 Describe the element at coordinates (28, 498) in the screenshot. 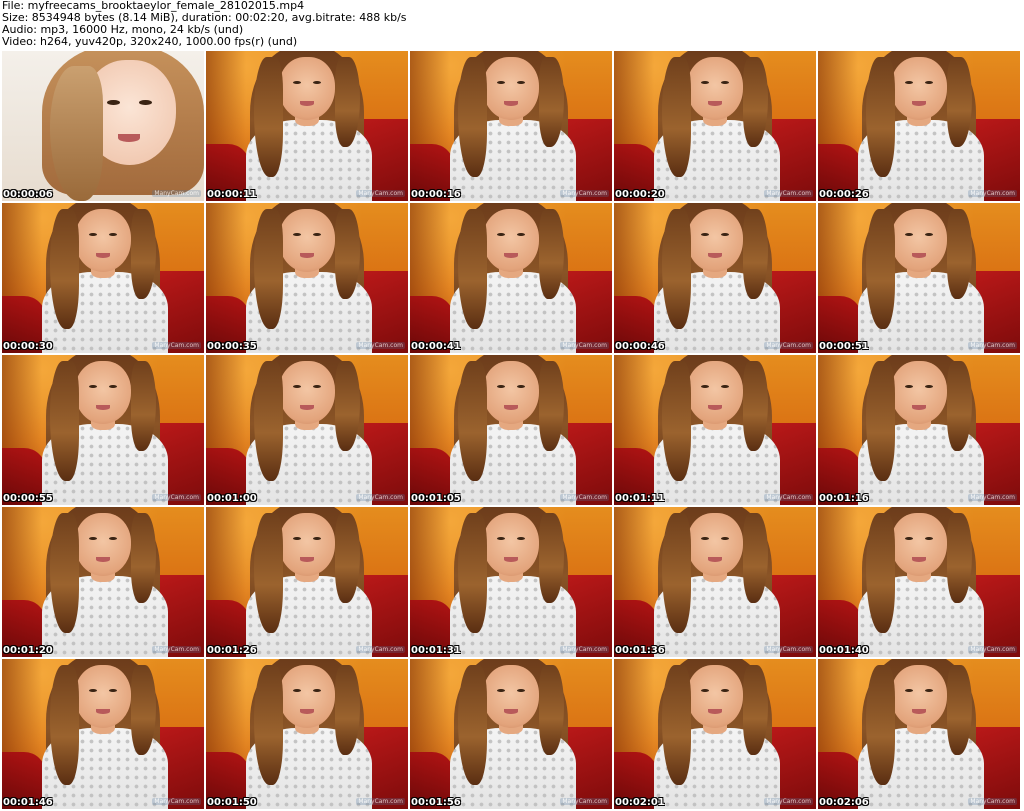

I see `frame-timestamp: 00:00:55` at that location.